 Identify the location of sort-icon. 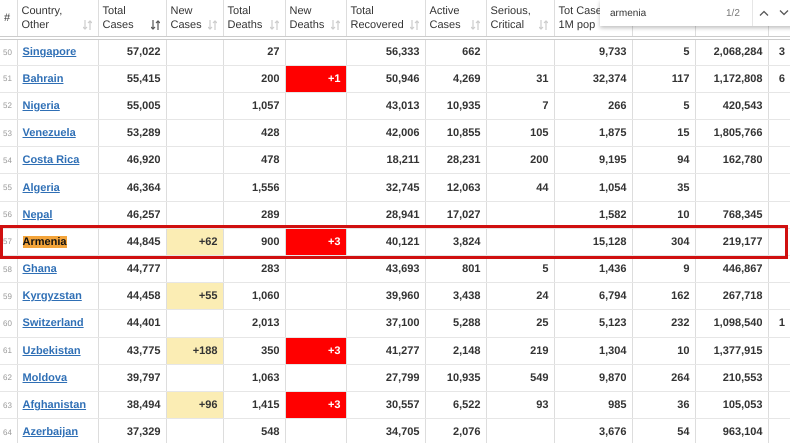
(155, 25).